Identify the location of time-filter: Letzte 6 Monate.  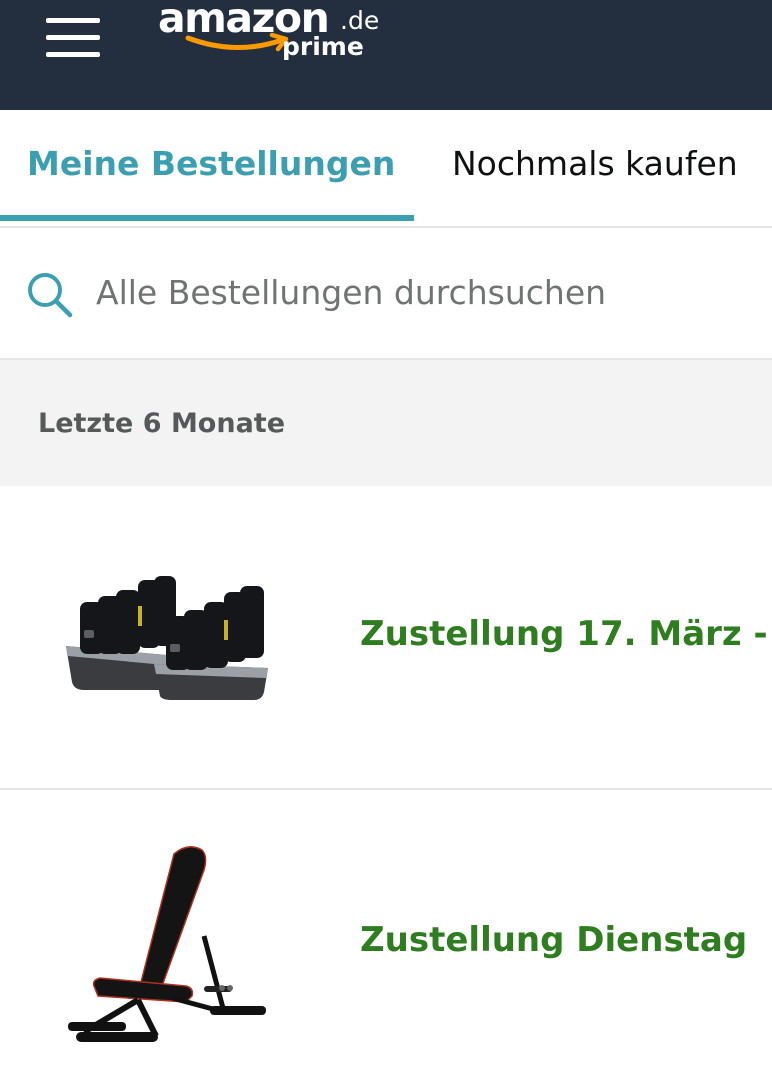
(386, 423).